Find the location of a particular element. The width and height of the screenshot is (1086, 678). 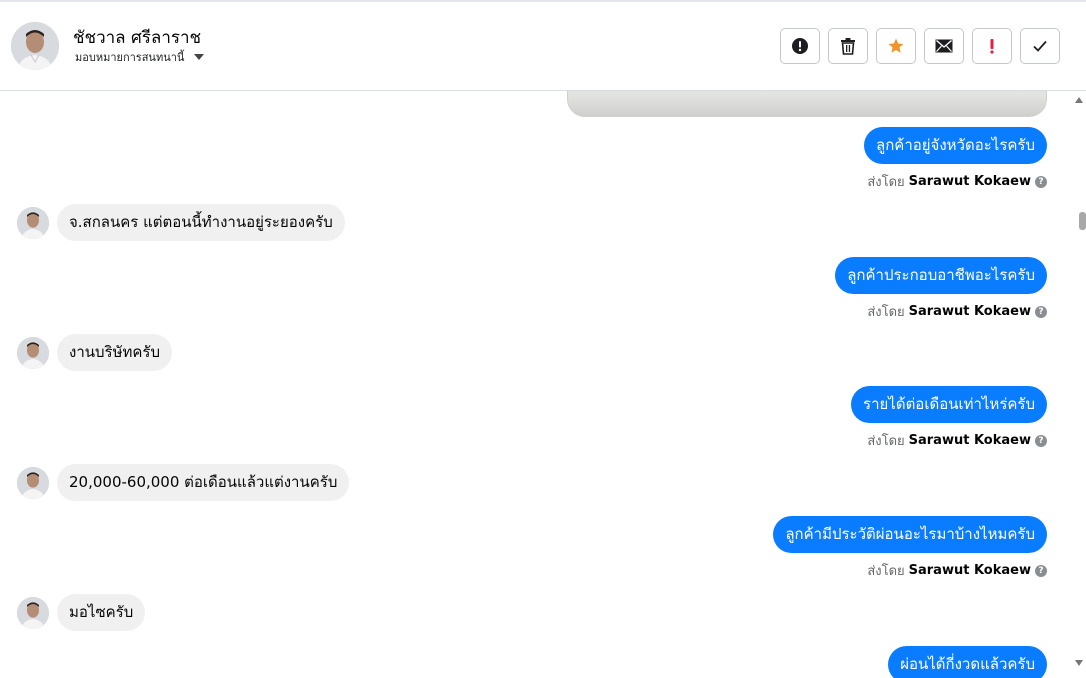

envelope-icon is located at coordinates (944, 46).